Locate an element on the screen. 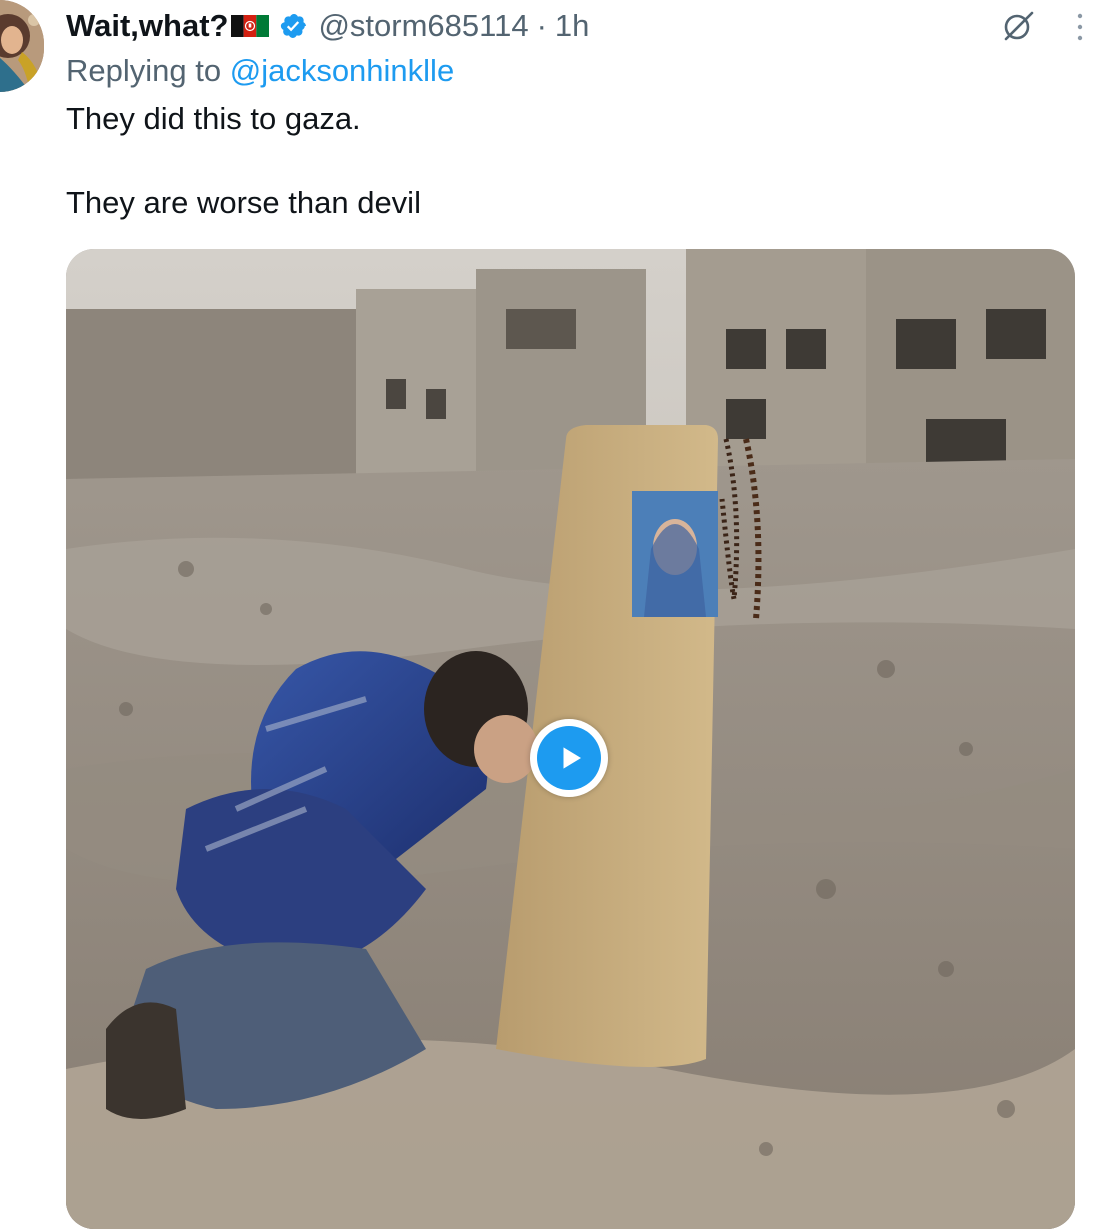 The height and width of the screenshot is (1229, 1112). avatar is located at coordinates (22, 46).